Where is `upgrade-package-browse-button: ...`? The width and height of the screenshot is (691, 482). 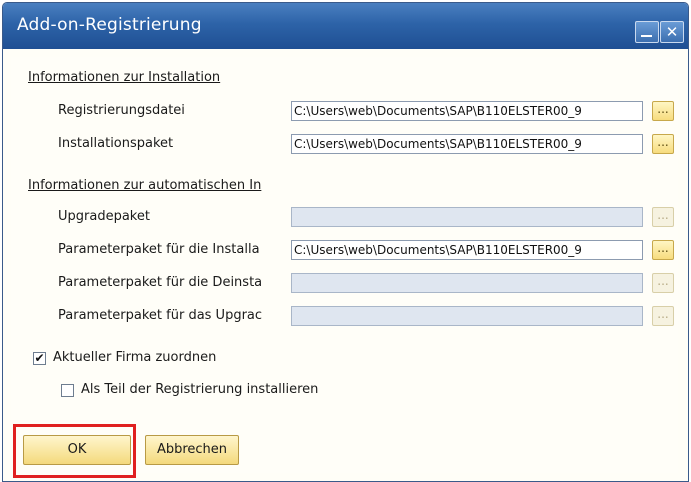 upgrade-package-browse-button: ... is located at coordinates (663, 217).